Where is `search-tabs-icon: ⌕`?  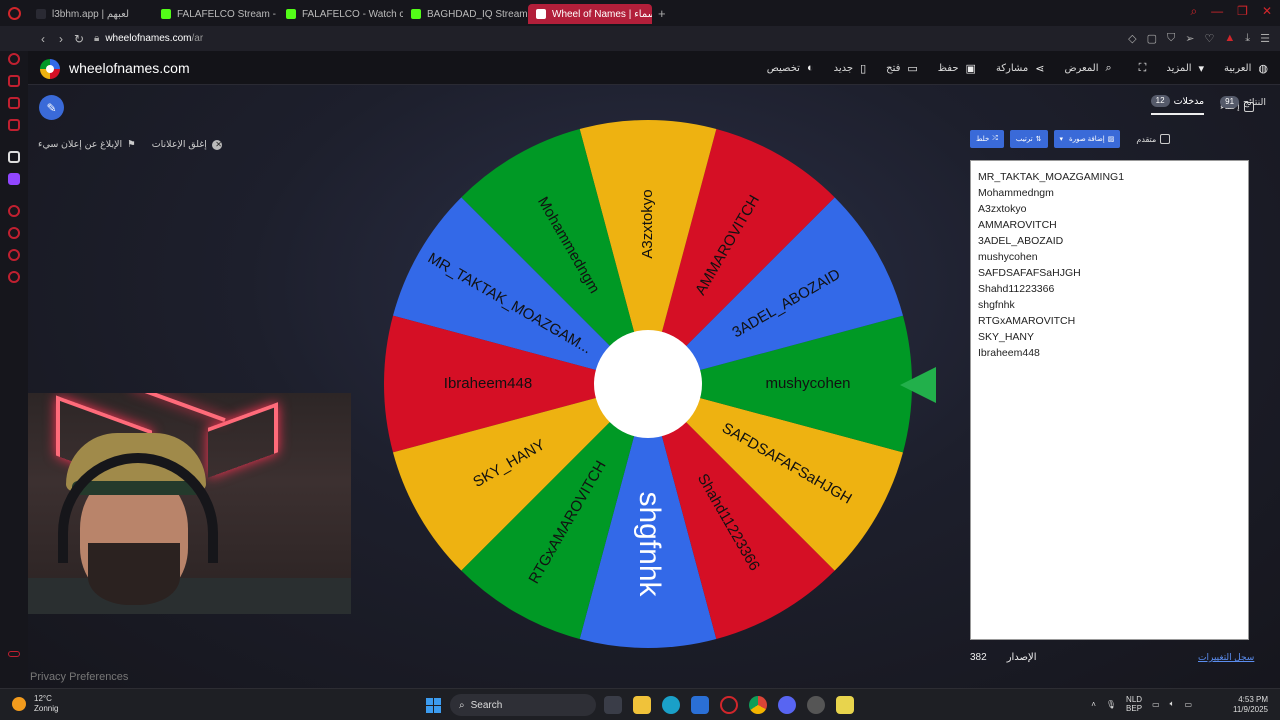
search-tabs-icon: ⌕ is located at coordinates (1193, 11).